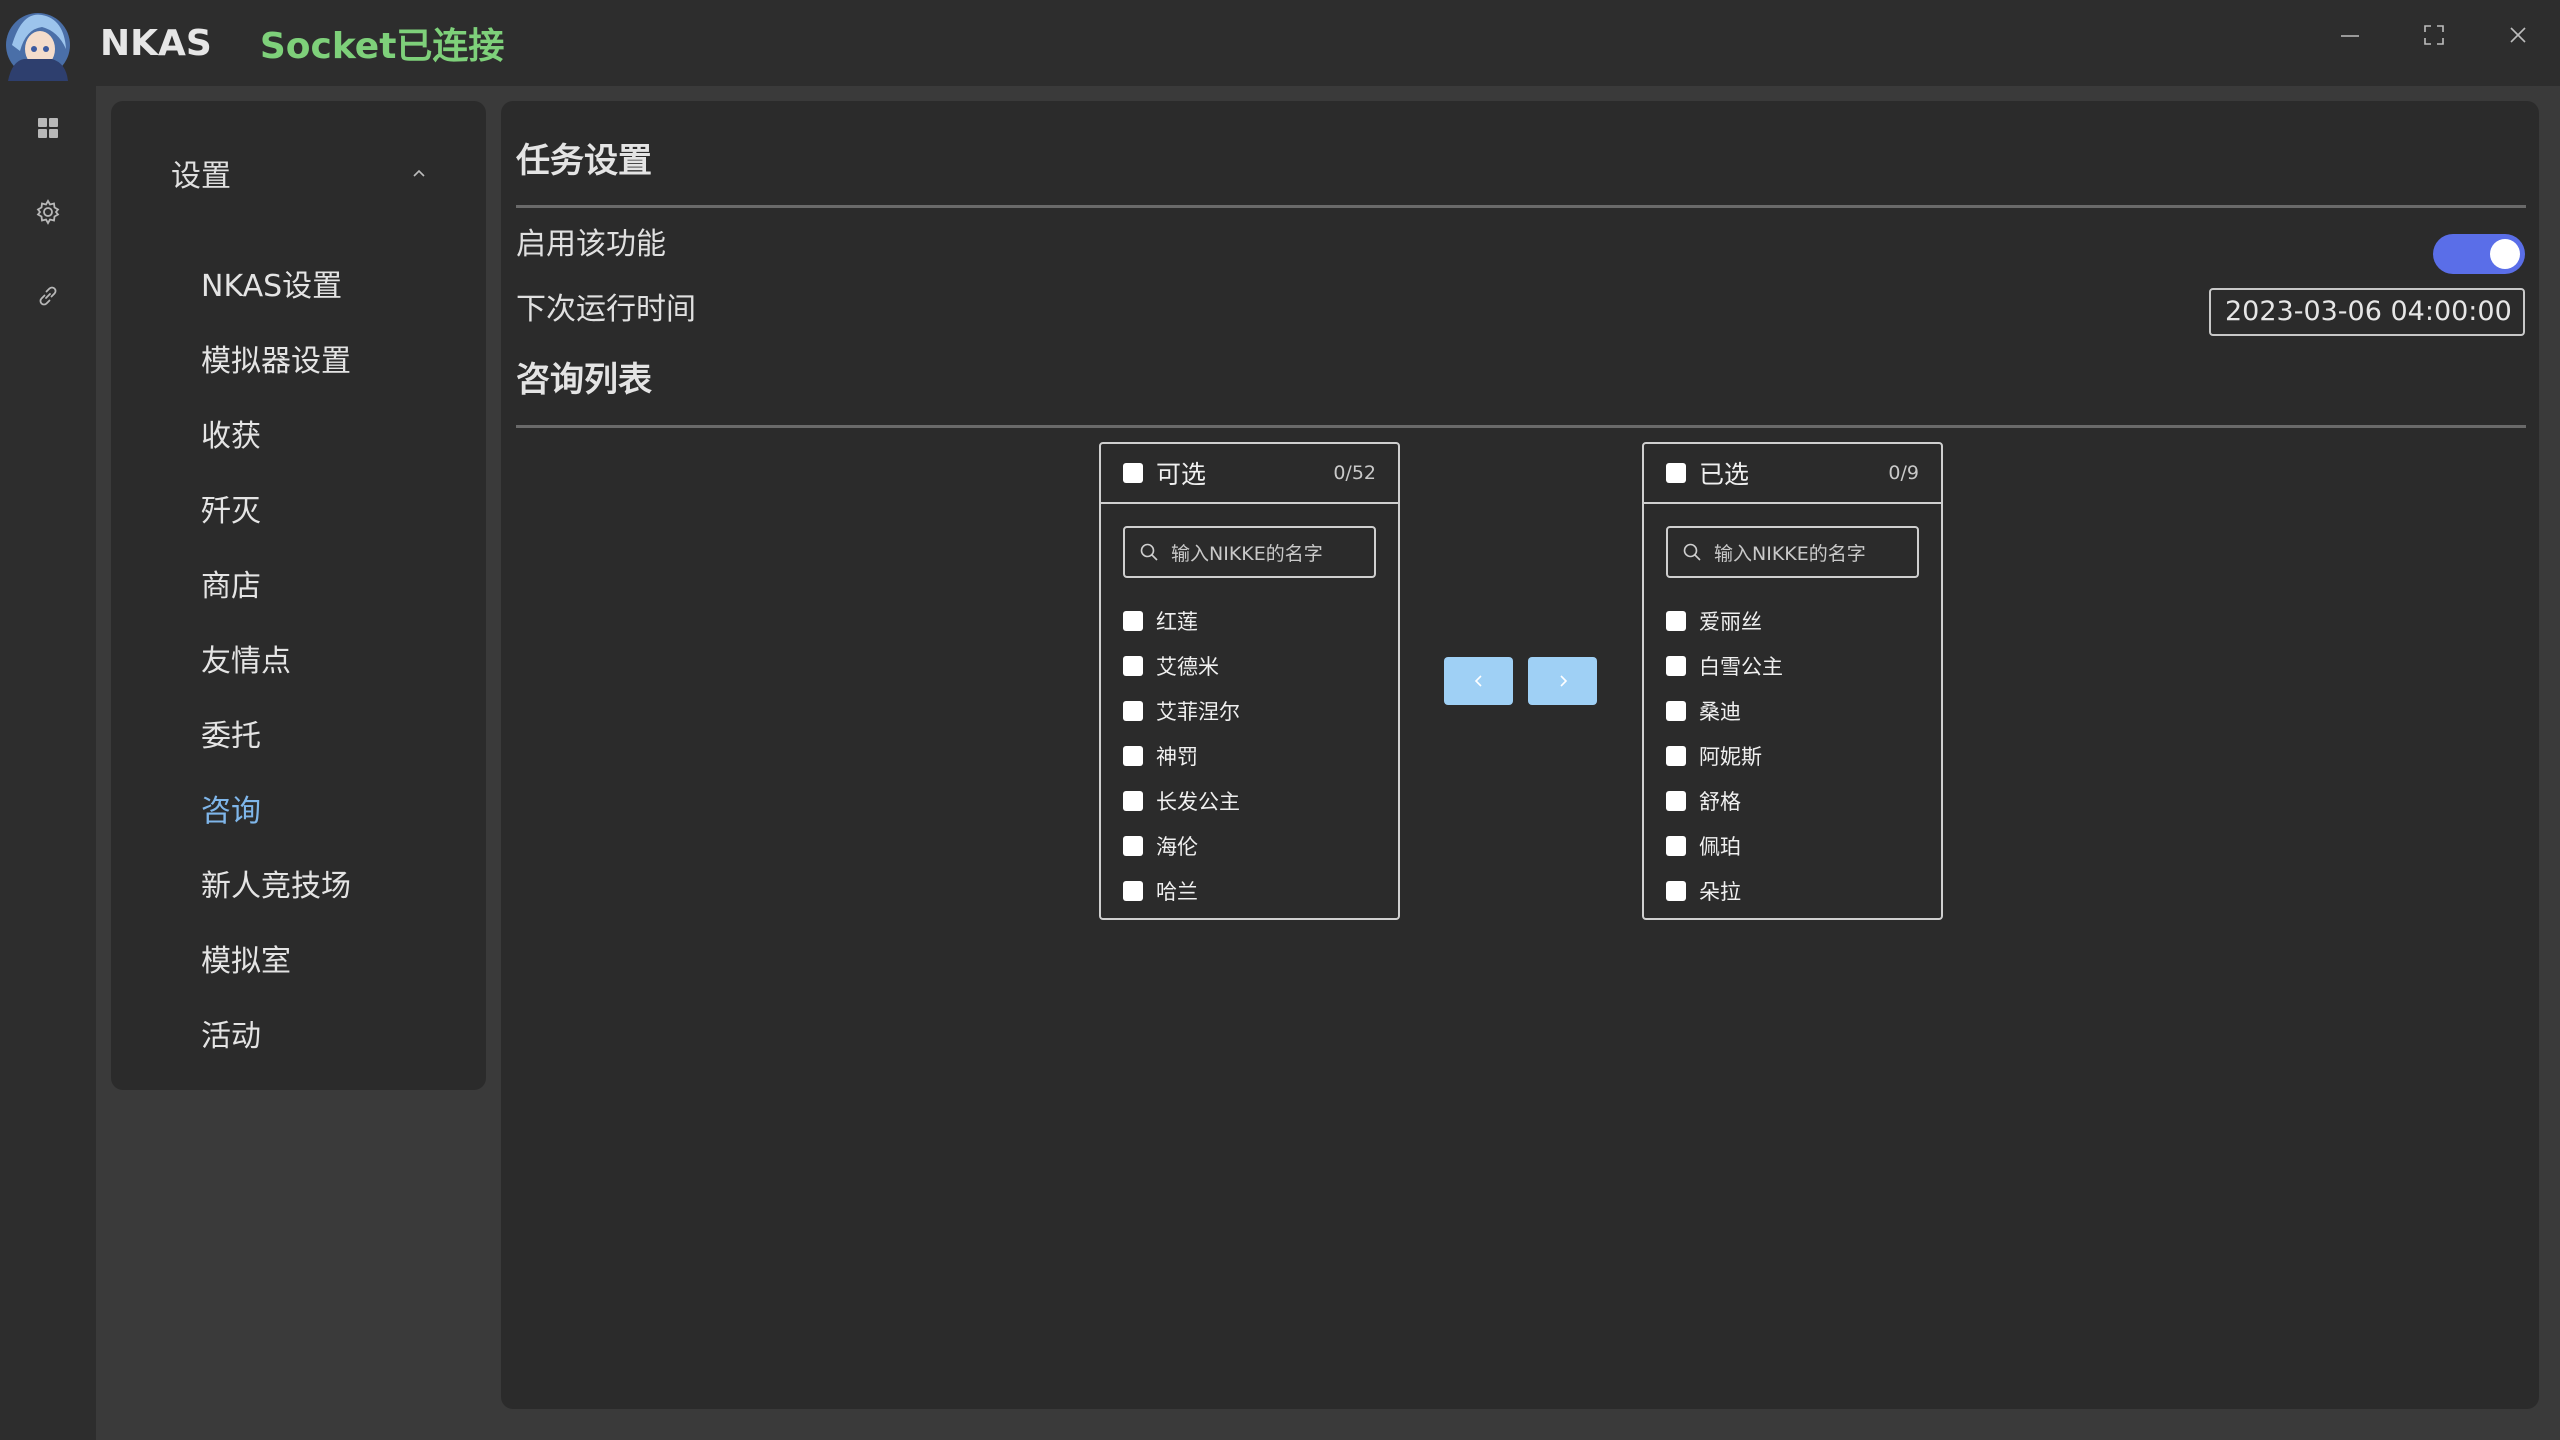  I want to click on move-right-button, so click(1562, 681).